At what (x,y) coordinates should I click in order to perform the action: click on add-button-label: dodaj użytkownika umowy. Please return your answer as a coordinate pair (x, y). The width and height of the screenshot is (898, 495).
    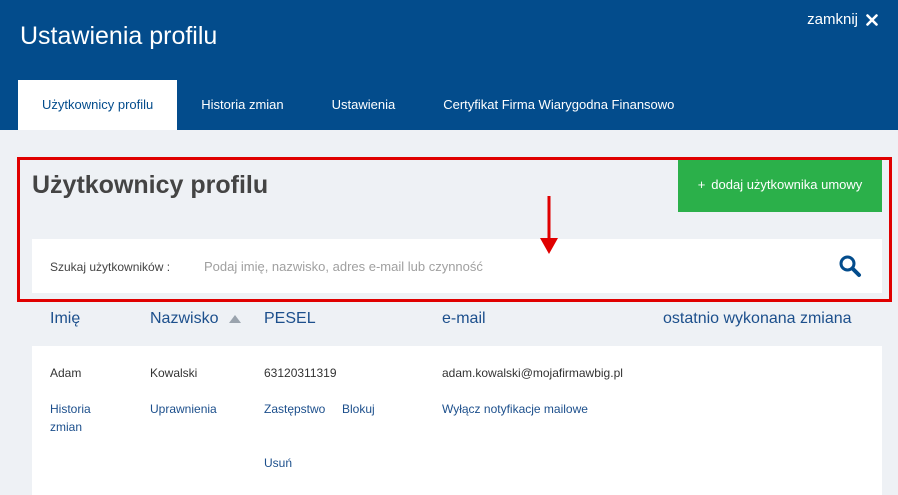
    Looking at the image, I should click on (787, 184).